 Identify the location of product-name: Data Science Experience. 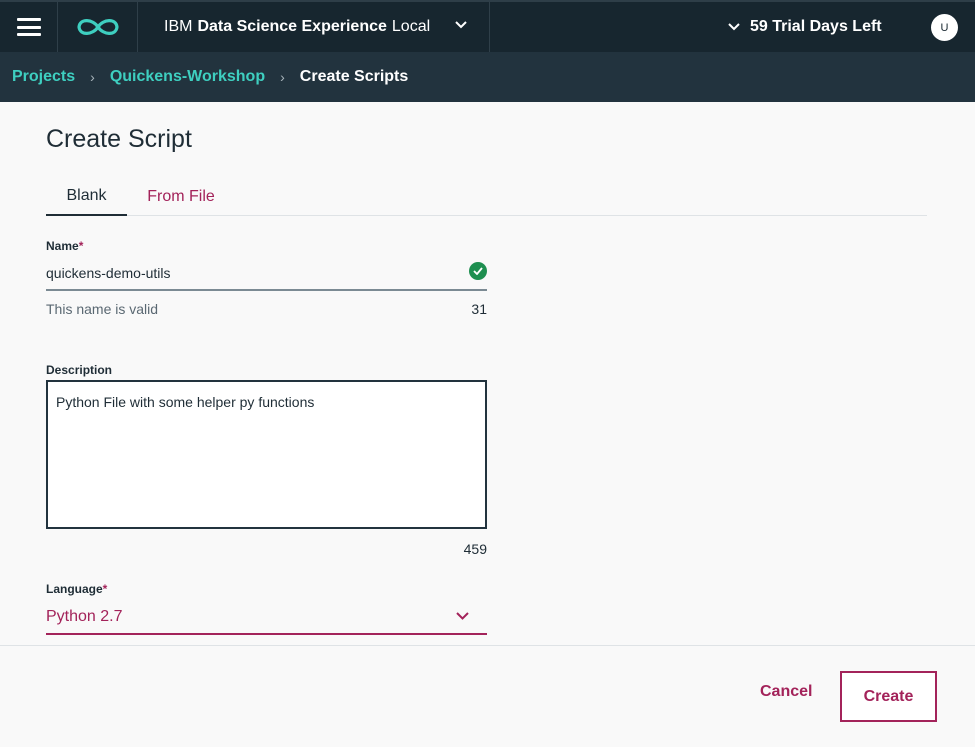
(292, 26).